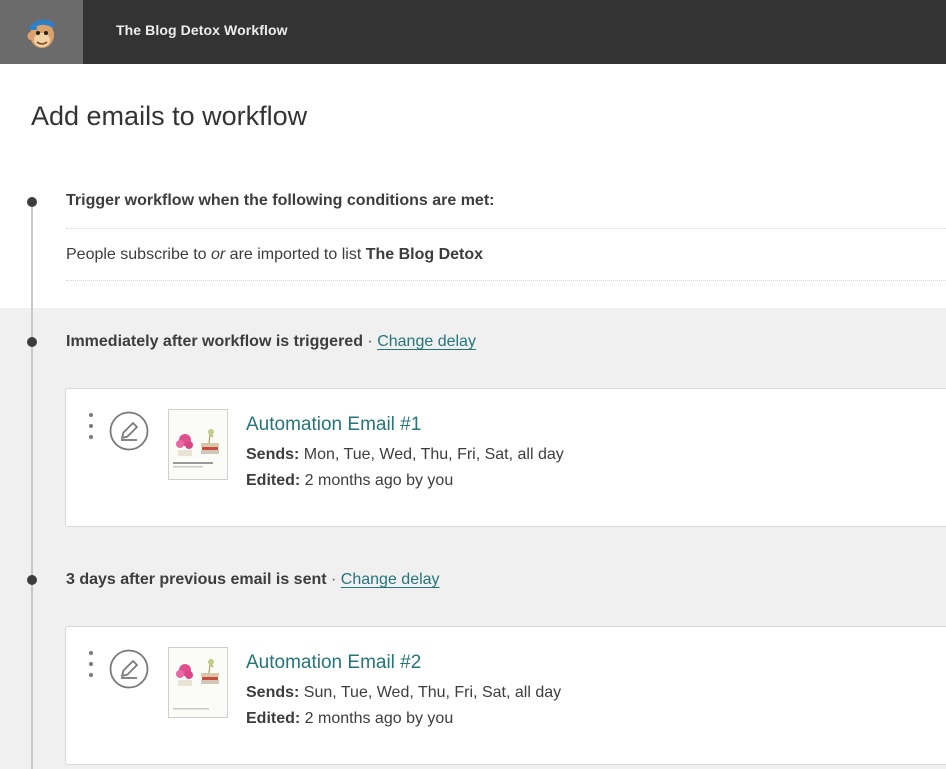  I want to click on timeline-line, so click(32, 485).